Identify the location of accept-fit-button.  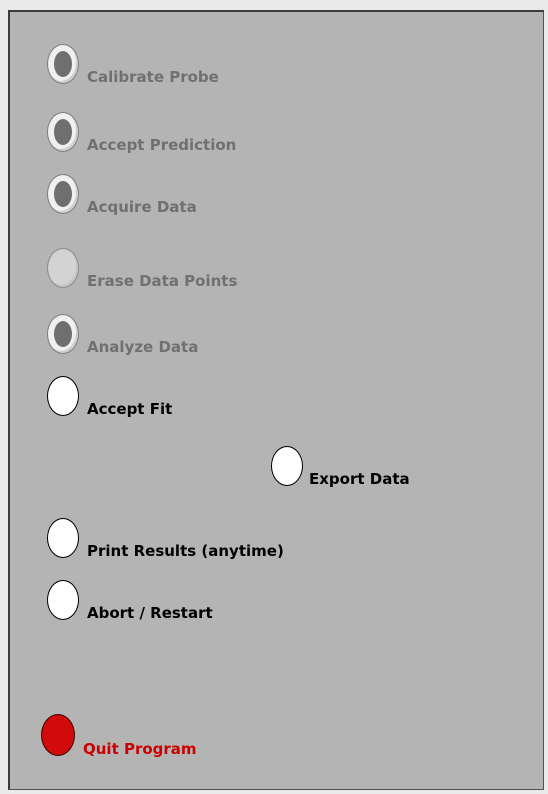
(63, 396).